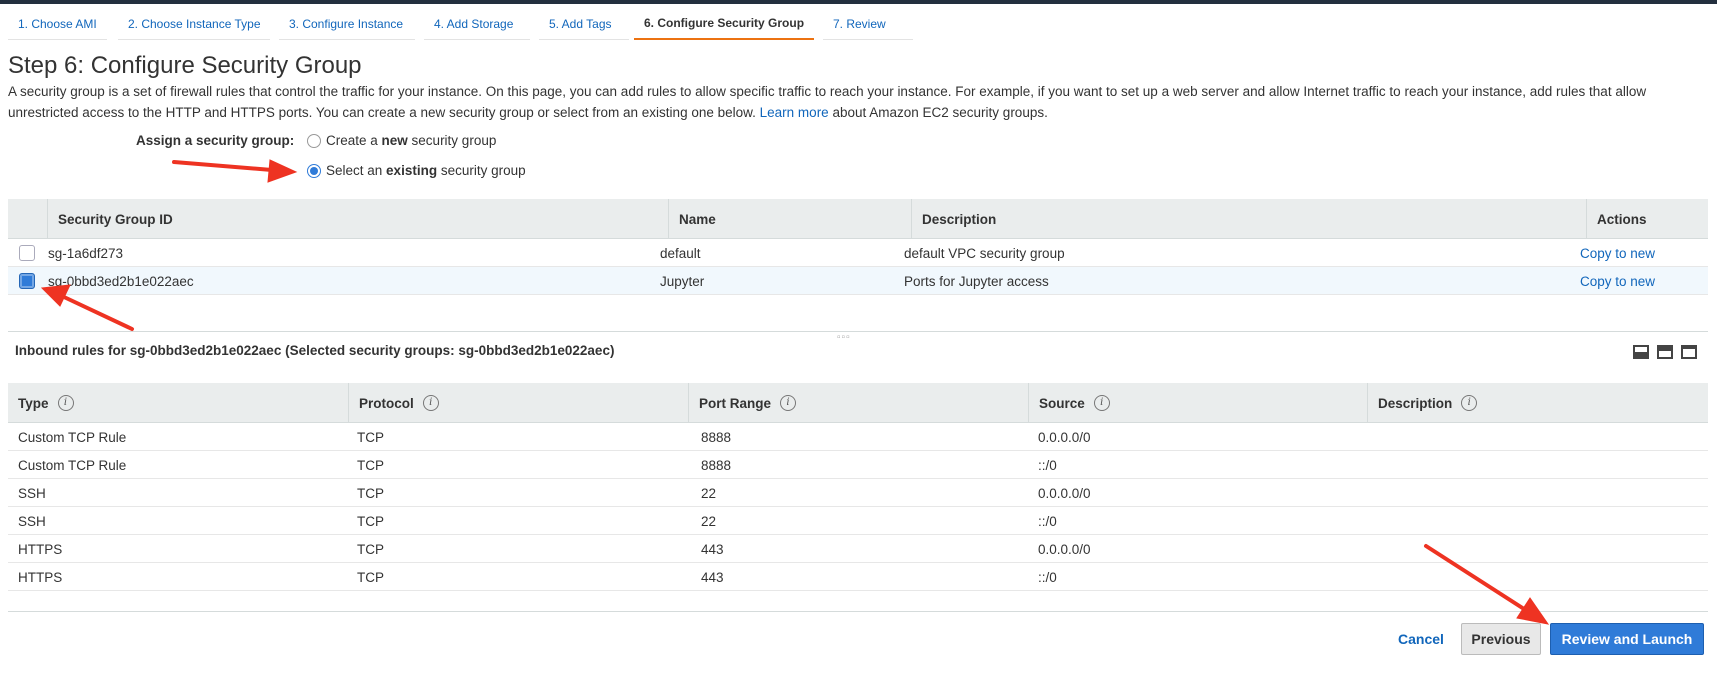  What do you see at coordinates (858, 465) in the screenshot?
I see `table-row: Custom TCP Rule TCP 8888 ::/0` at bounding box center [858, 465].